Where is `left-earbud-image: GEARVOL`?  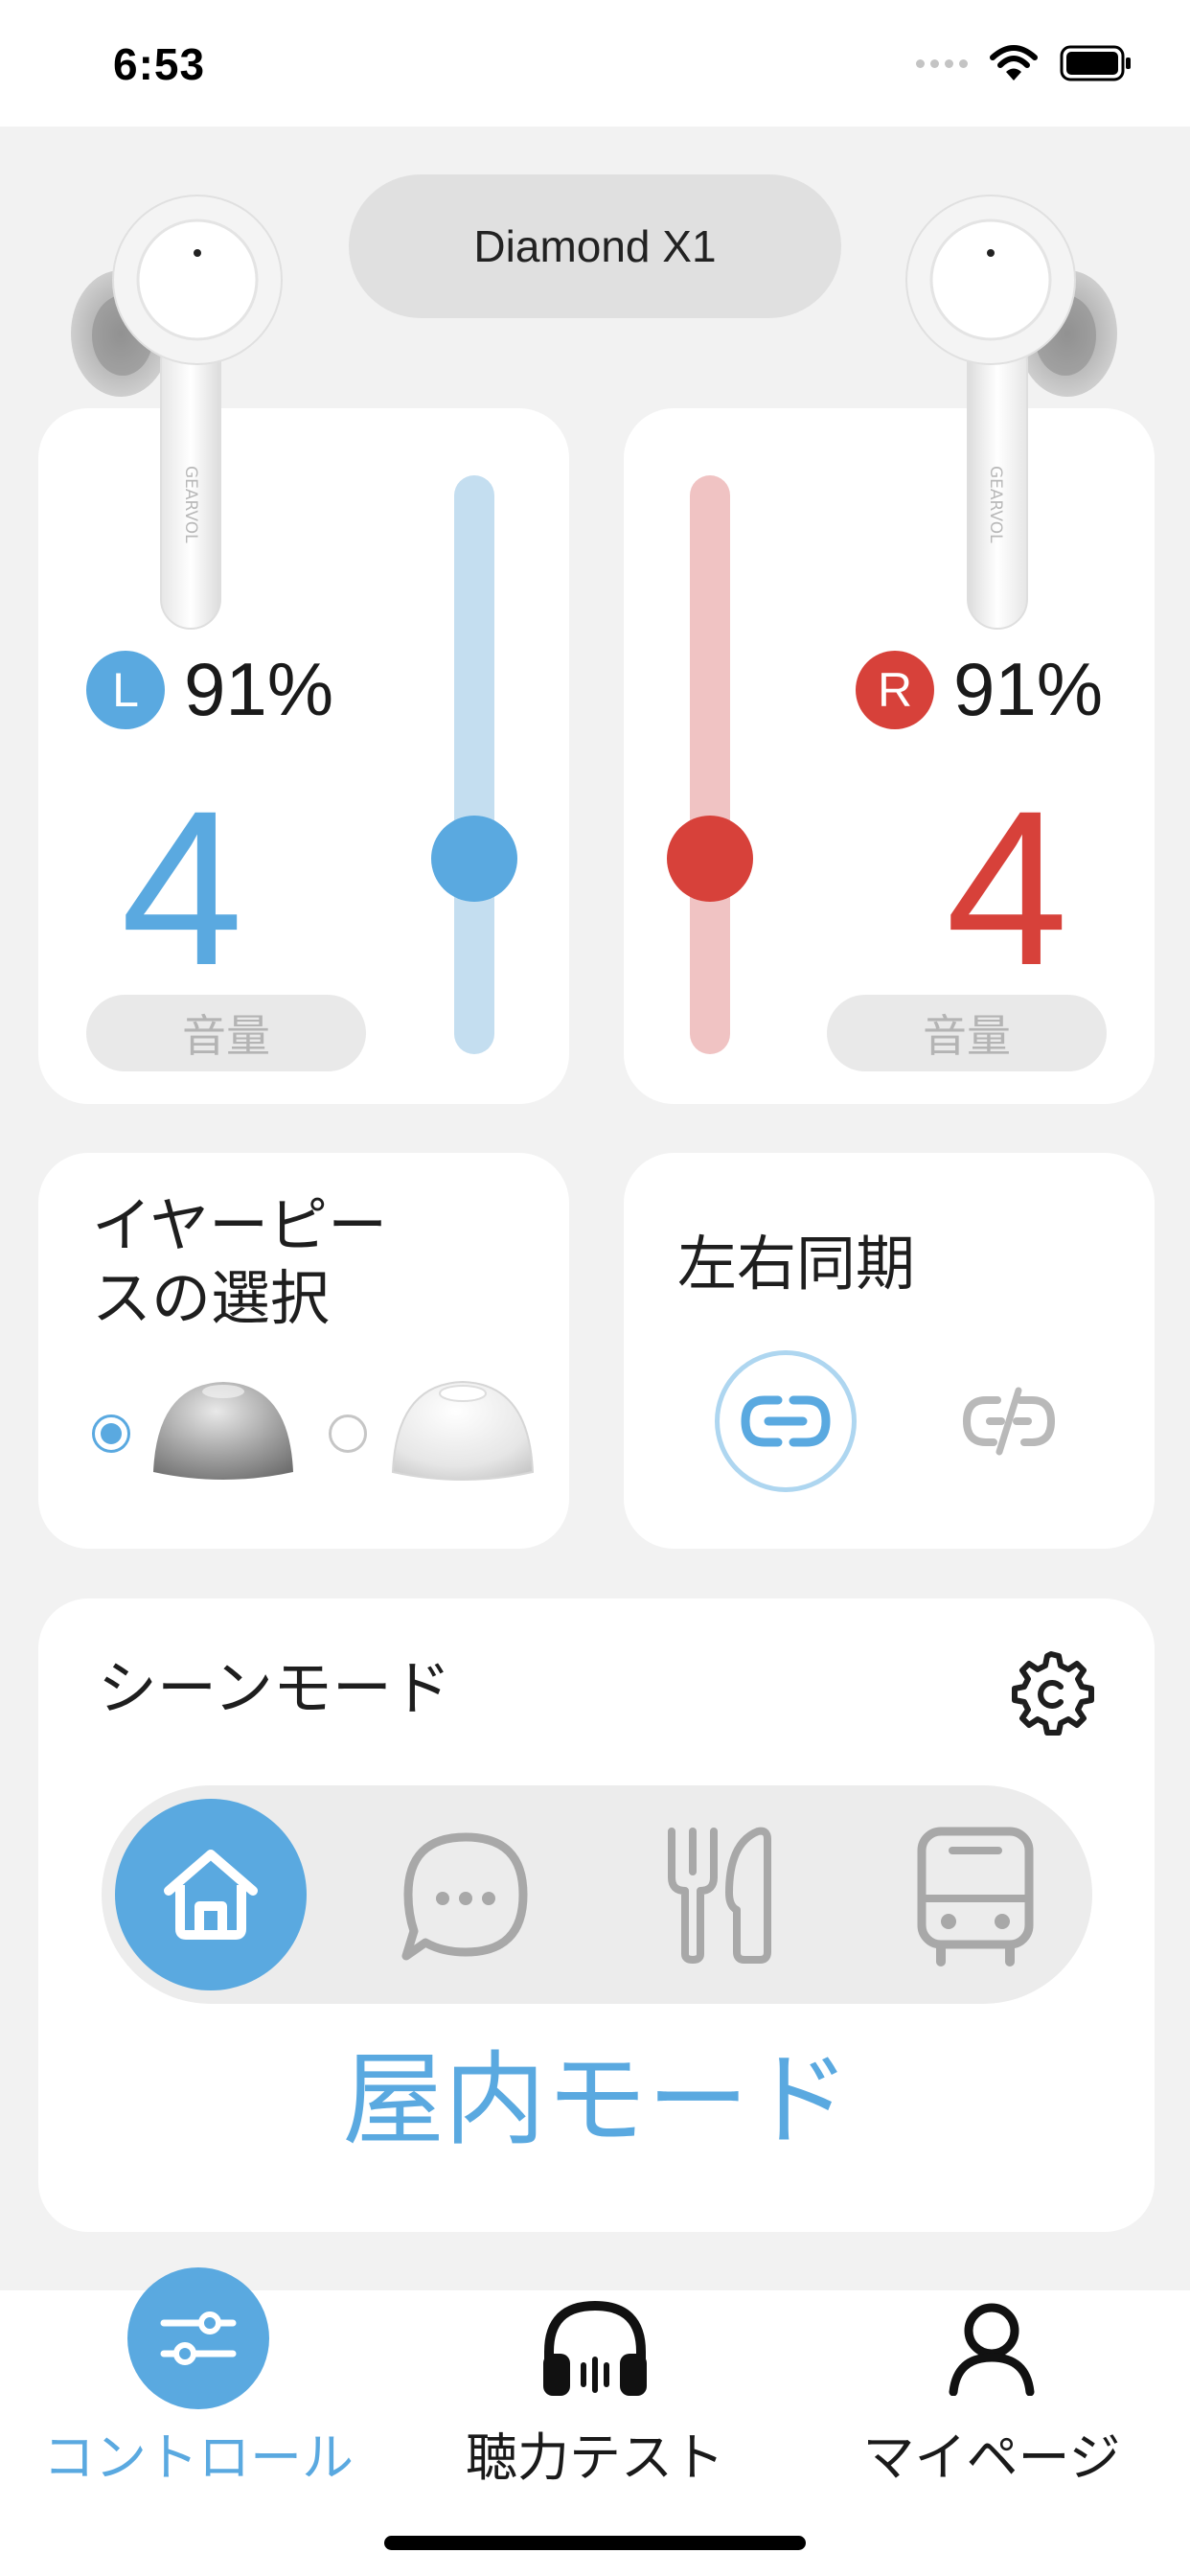 left-earbud-image: GEARVOL is located at coordinates (177, 412).